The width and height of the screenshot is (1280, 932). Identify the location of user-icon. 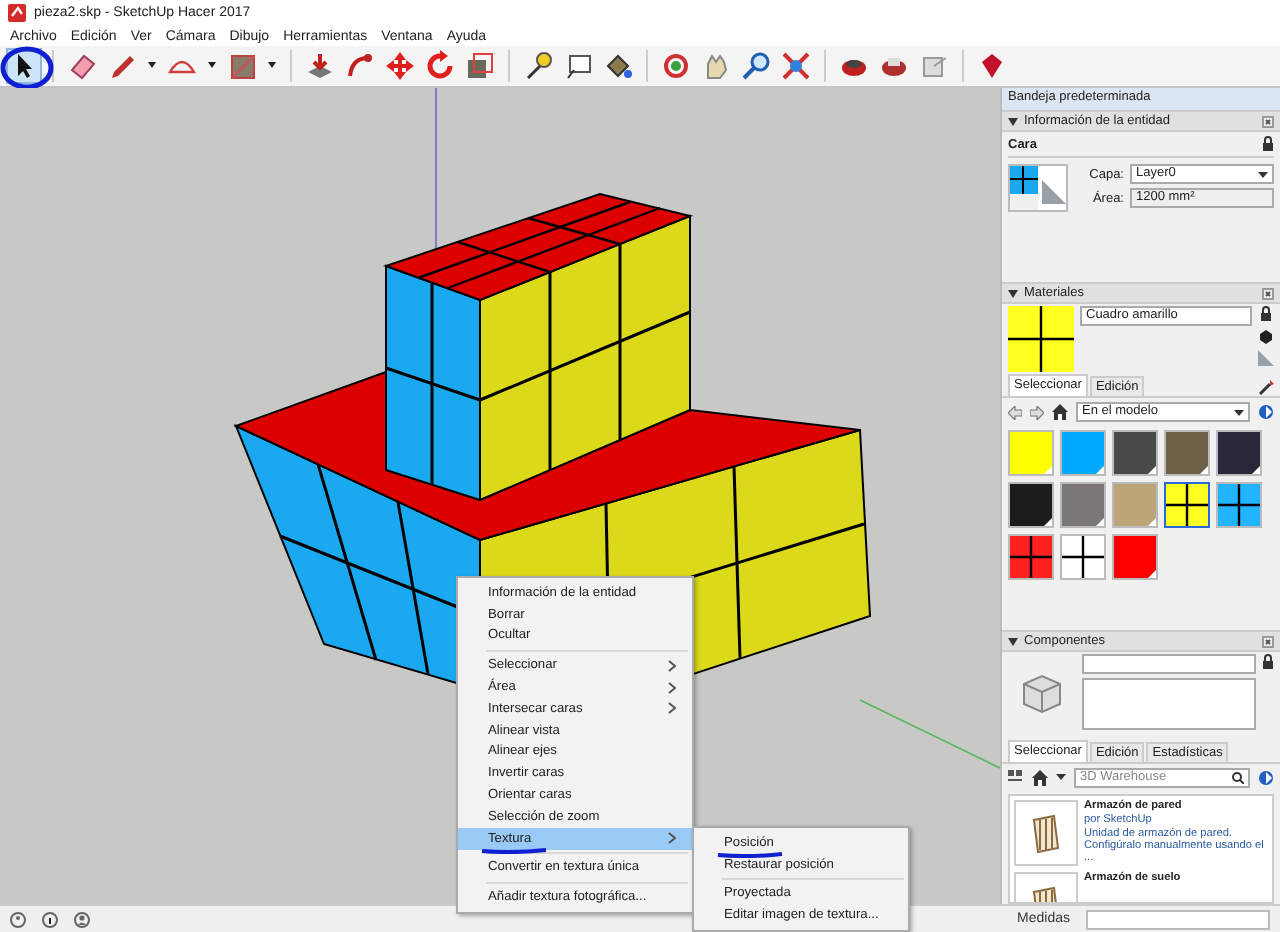
(82, 919).